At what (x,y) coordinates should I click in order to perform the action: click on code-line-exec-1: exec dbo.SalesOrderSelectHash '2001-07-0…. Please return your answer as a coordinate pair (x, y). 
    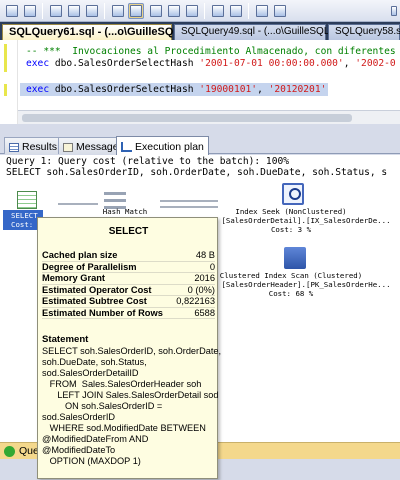
    Looking at the image, I should click on (211, 63).